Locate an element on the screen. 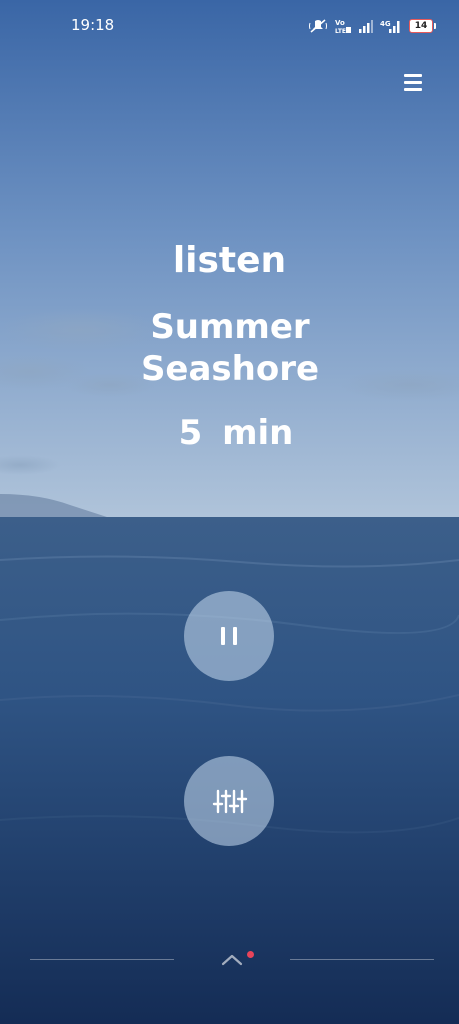 The width and height of the screenshot is (459, 1024). status-bar: 19:18 Vo LTE 4G 14 is located at coordinates (229, 26).